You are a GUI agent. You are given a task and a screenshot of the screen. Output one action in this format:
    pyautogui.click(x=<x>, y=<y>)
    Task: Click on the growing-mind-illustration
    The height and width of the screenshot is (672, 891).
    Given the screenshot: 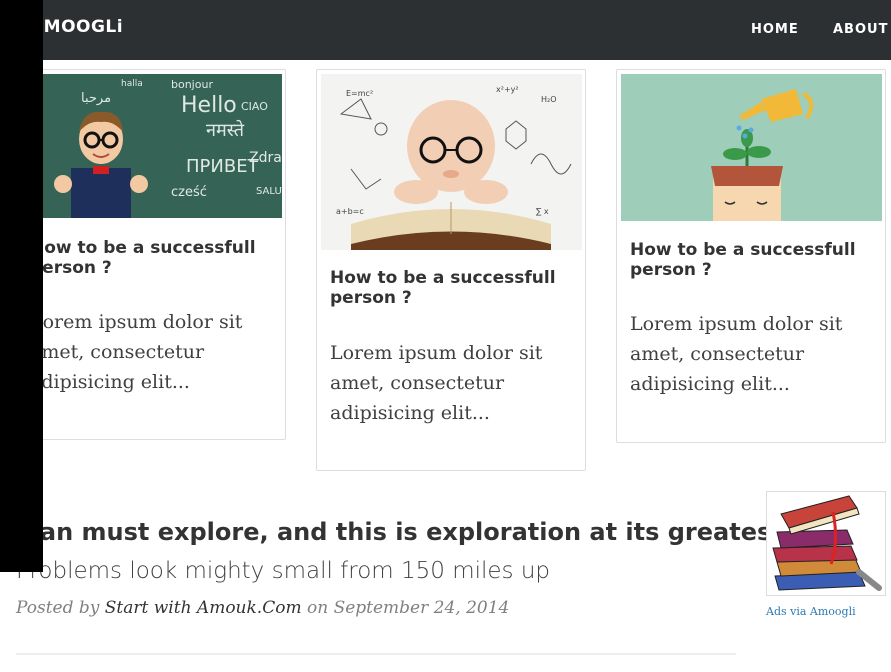 What is the action you would take?
    pyautogui.click(x=751, y=147)
    